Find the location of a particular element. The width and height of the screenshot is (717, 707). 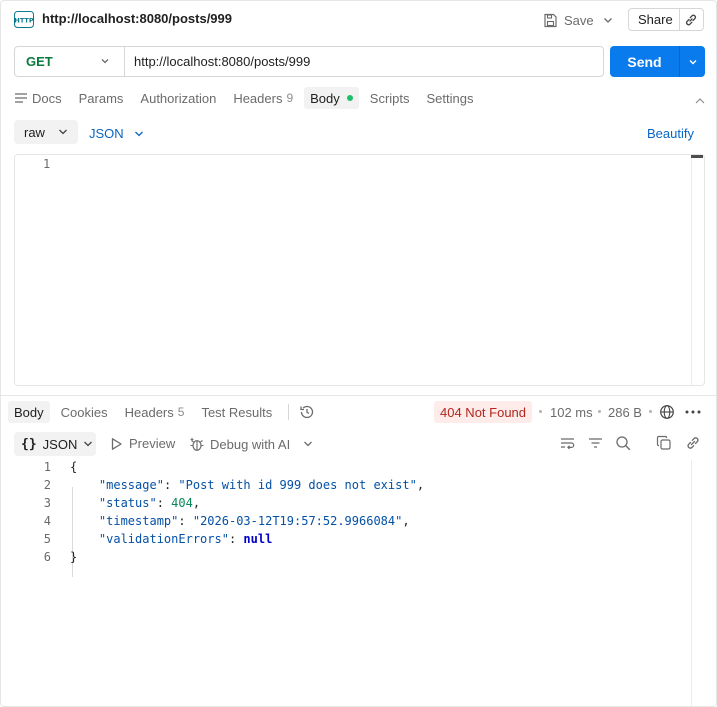

tab-scripts: Scripts is located at coordinates (390, 98).